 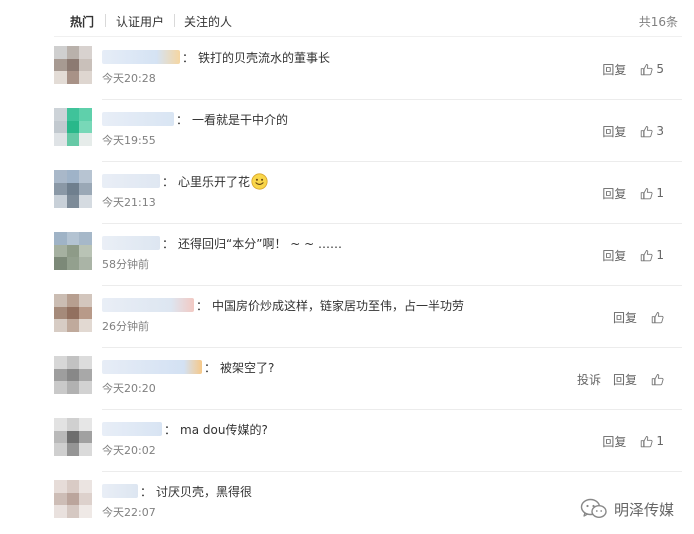 What do you see at coordinates (129, 512) in the screenshot?
I see `comment-time: 今天22:07` at bounding box center [129, 512].